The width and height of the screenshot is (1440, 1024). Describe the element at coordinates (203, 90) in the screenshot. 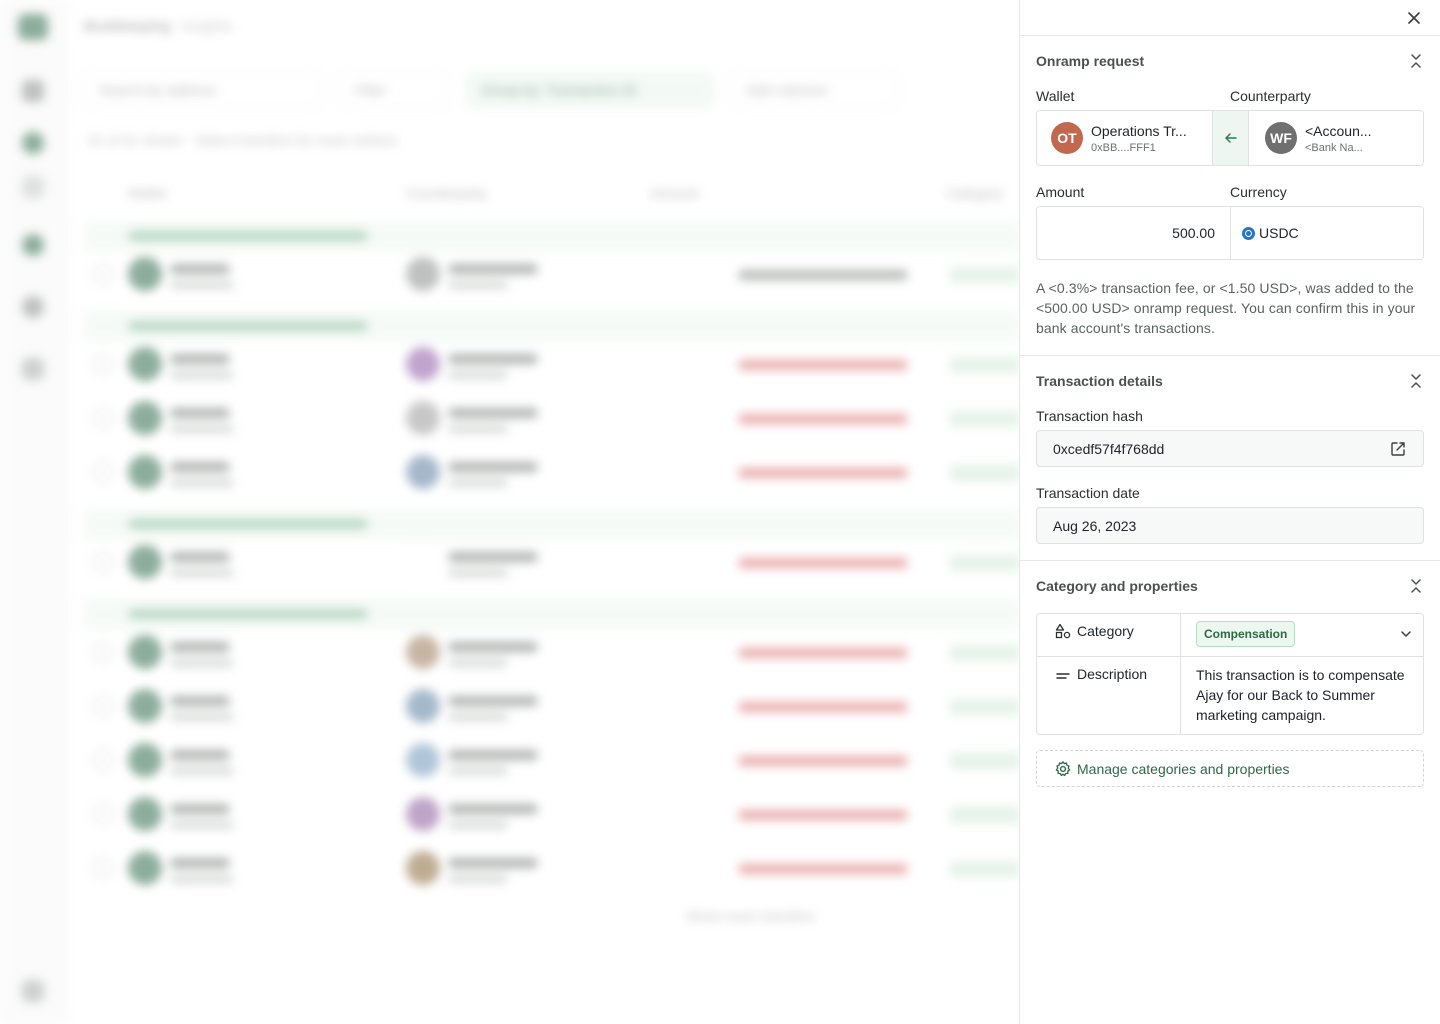

I see `search-input: Search by address` at that location.